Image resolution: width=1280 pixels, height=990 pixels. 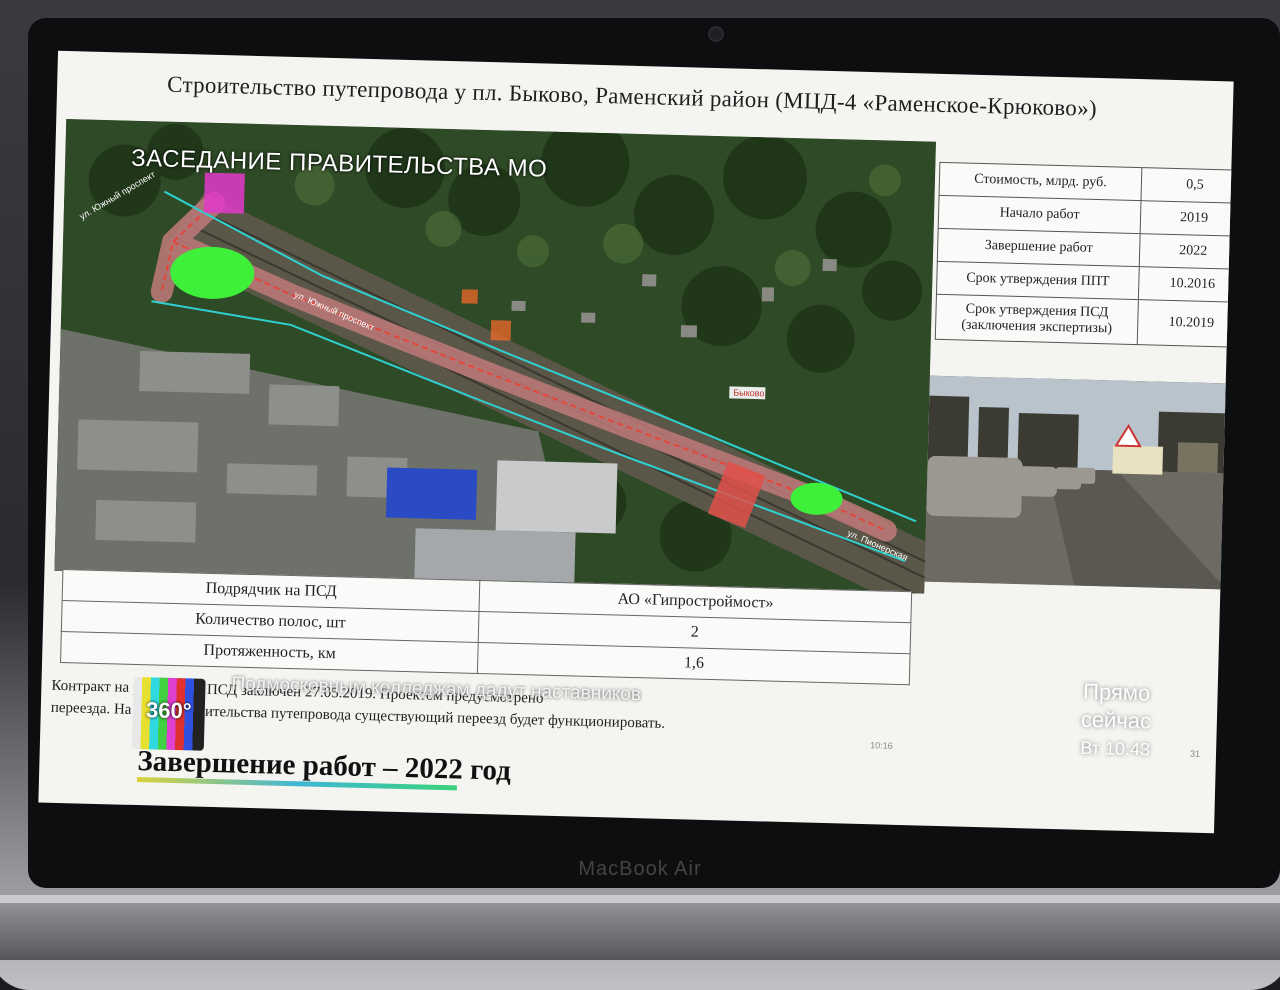 I want to click on info-value: 10.2016, so click(x=1186, y=284).